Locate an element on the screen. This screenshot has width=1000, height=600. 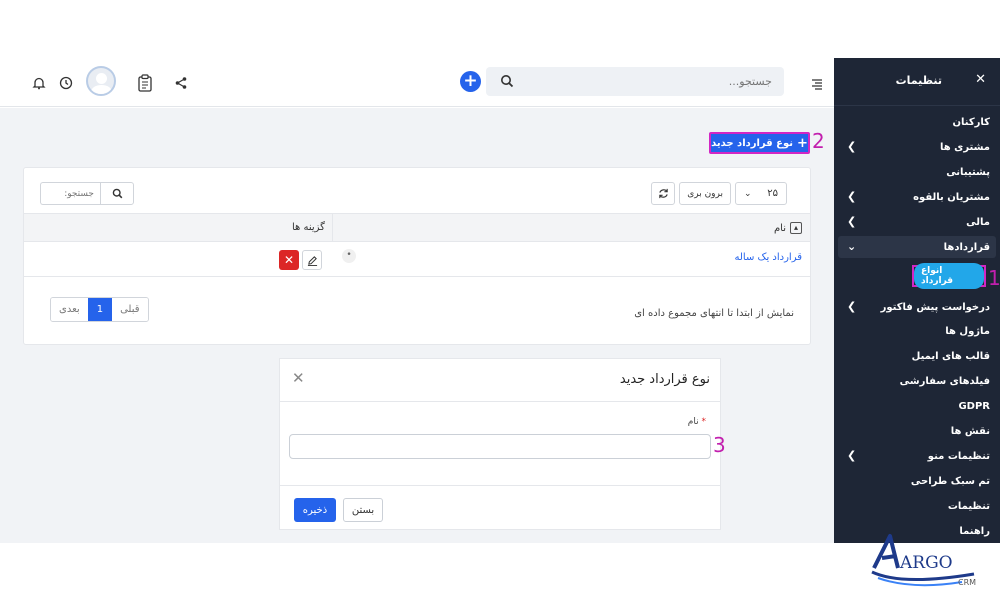
new-contract-type-modal: نوع قرارداد جدید ✕ * نام بستن ذخیره is located at coordinates (500, 444).